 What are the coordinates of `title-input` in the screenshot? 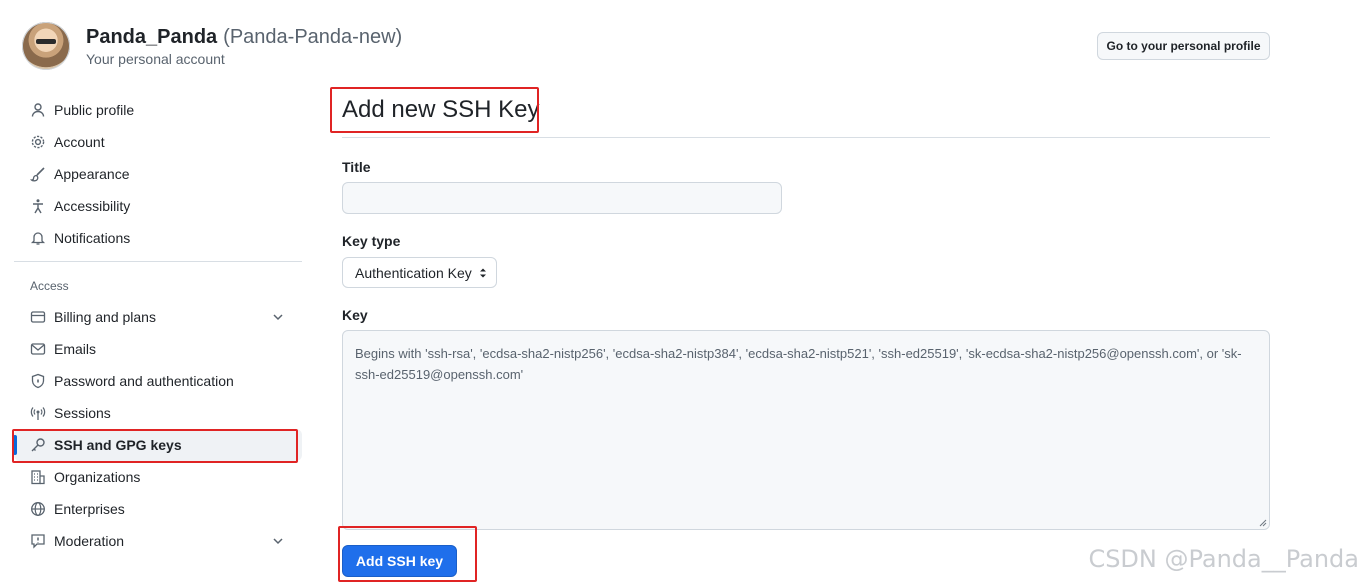 It's located at (562, 198).